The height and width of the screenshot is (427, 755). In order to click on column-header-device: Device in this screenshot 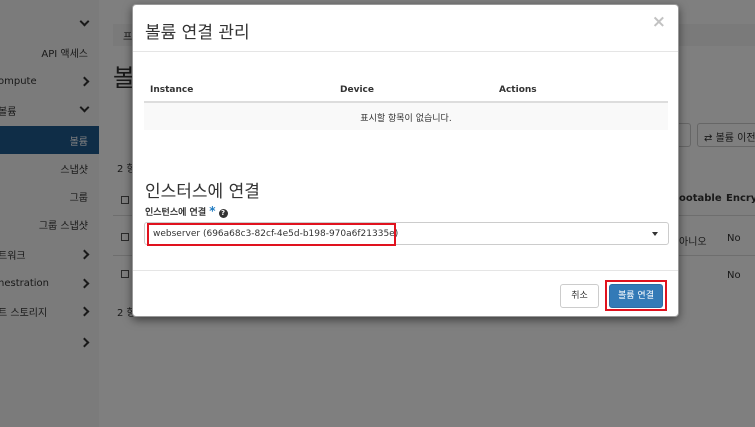, I will do `click(357, 90)`.